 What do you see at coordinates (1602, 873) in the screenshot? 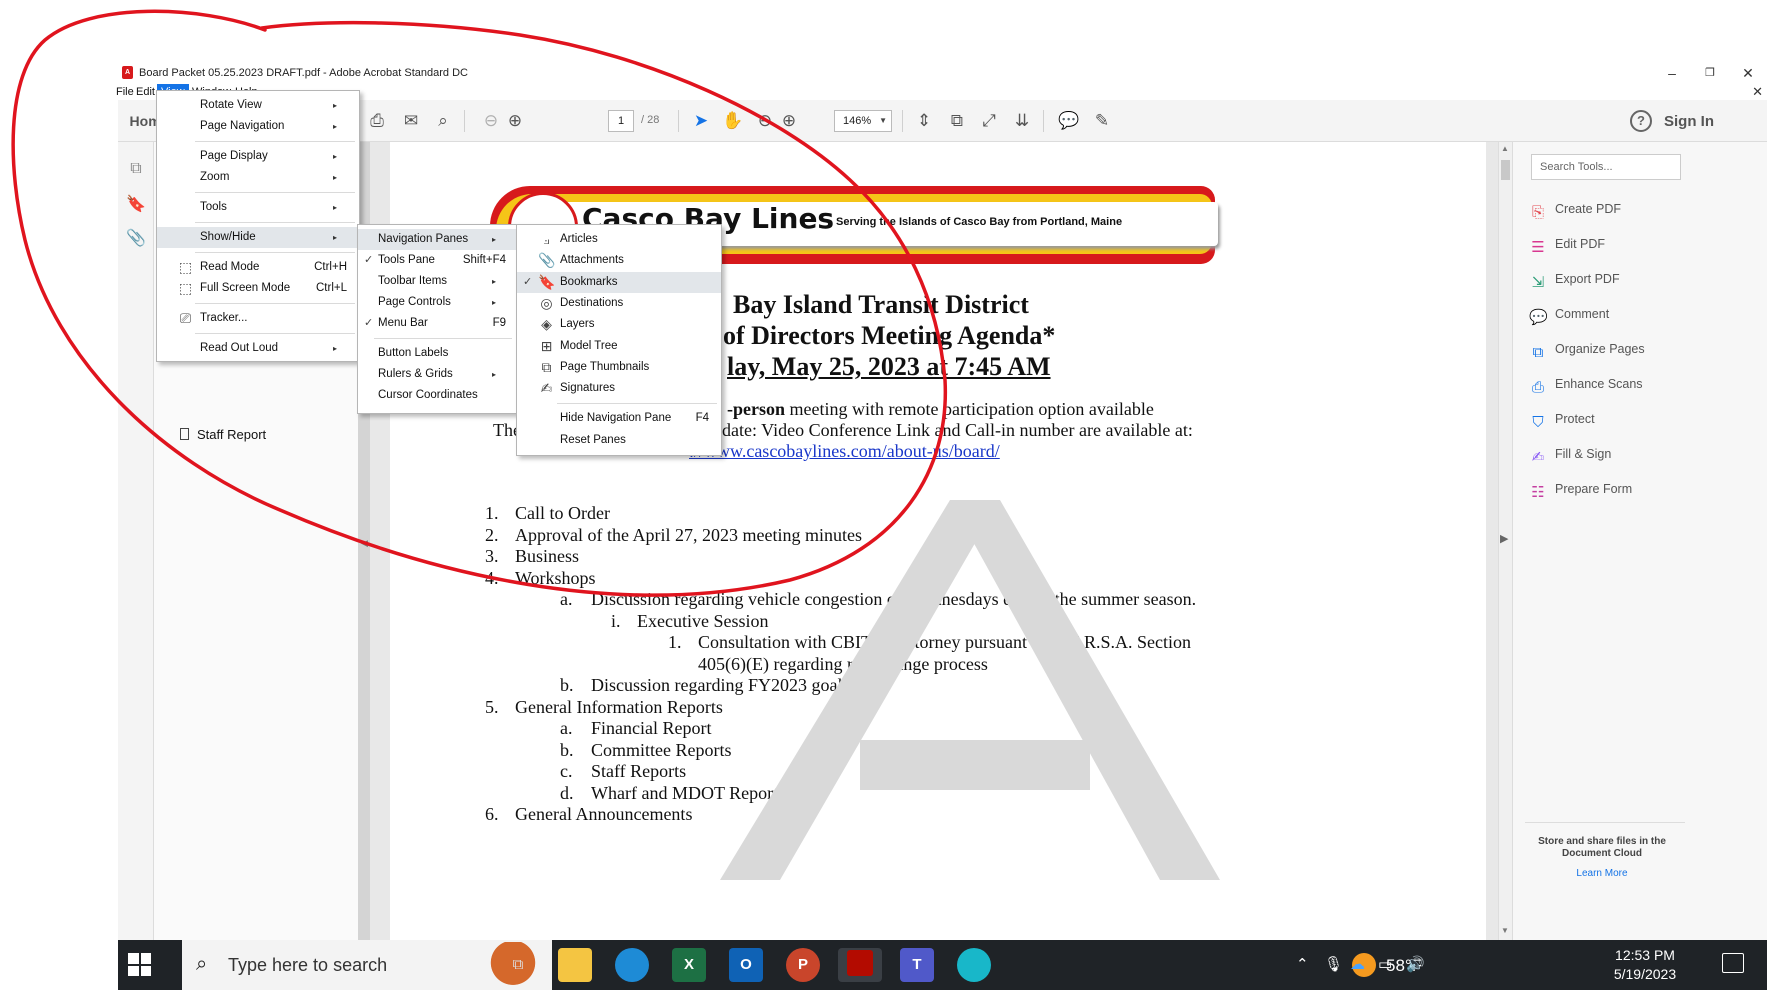
I see `learn-more-link: Learn More` at bounding box center [1602, 873].